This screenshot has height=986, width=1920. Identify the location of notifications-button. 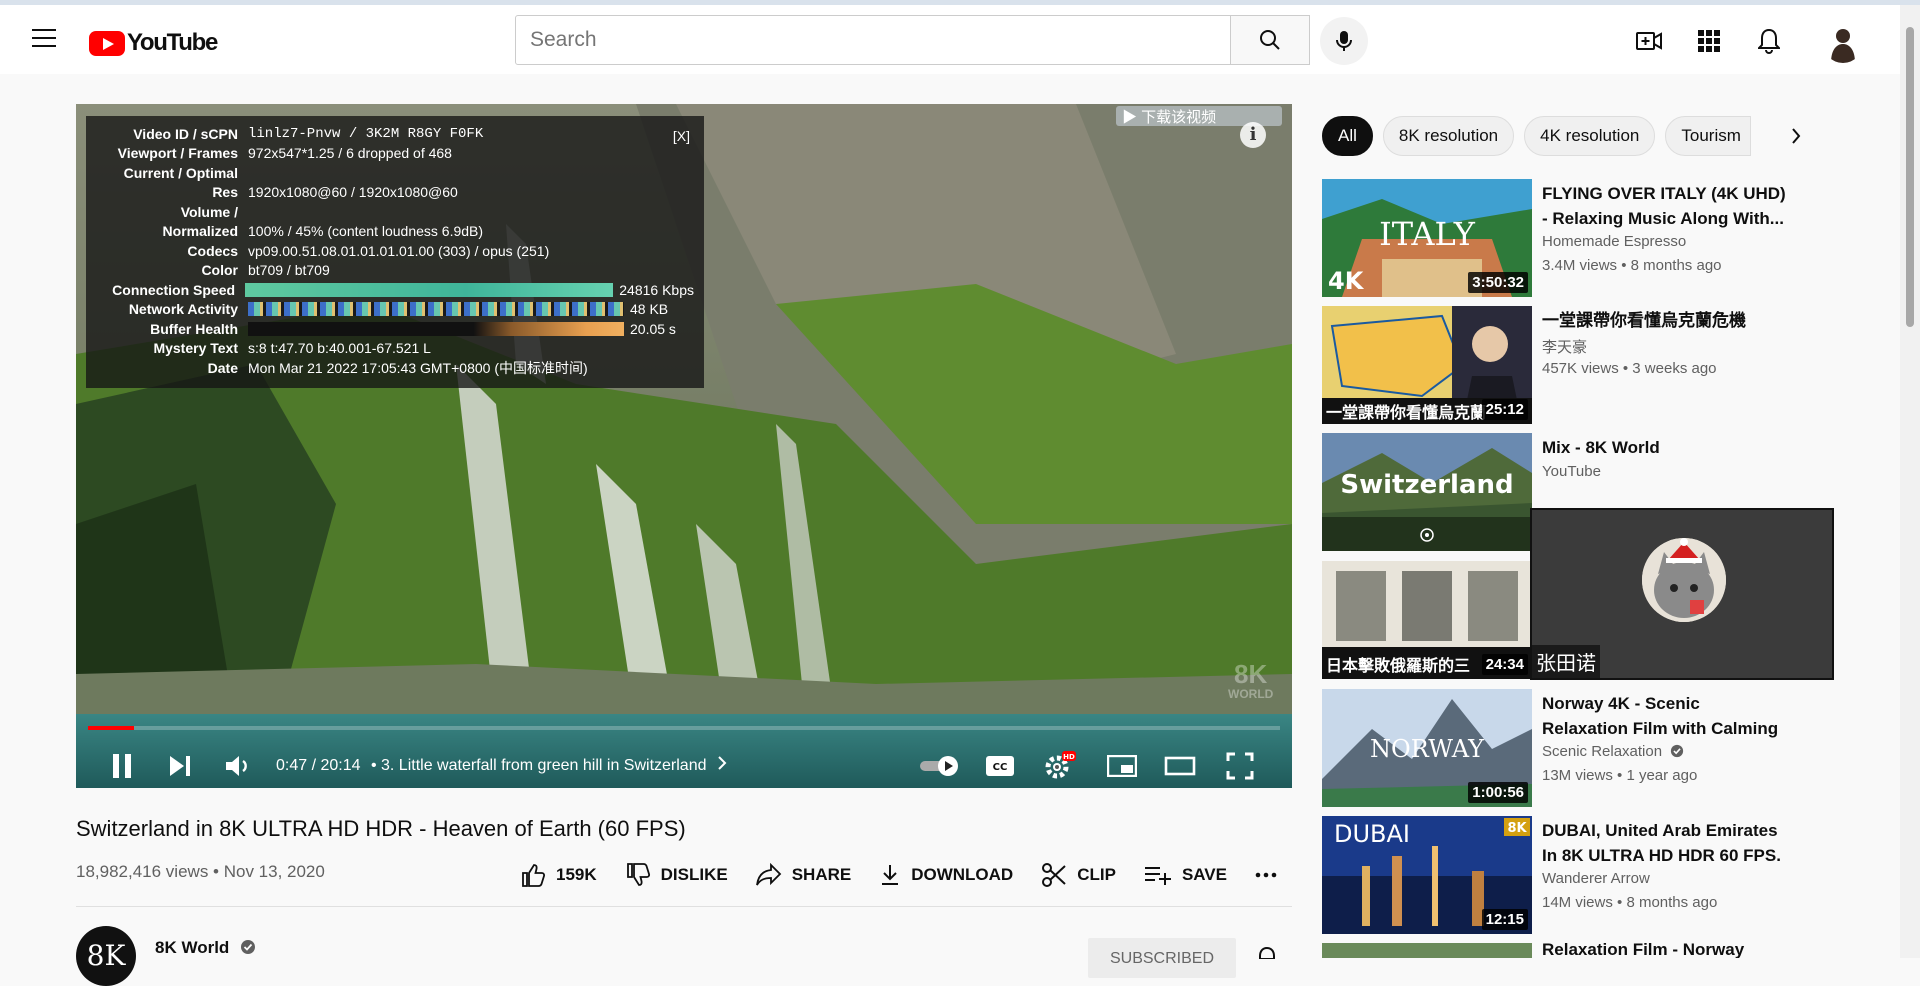
(1769, 41).